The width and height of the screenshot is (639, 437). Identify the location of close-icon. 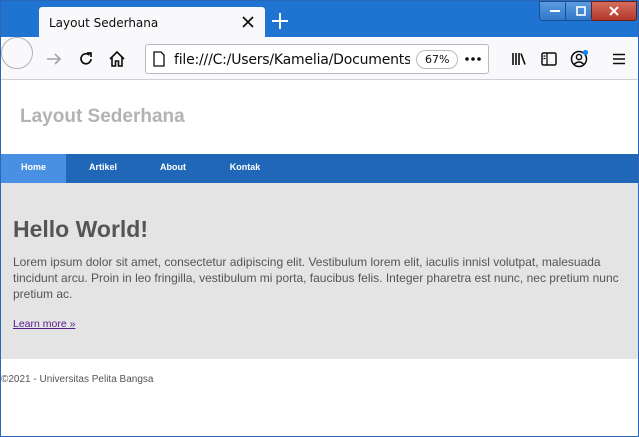
(248, 22).